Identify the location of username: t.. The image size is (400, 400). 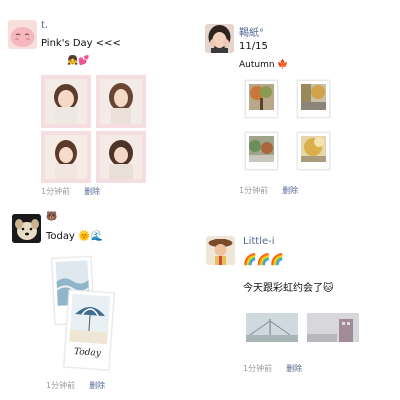
(44, 25).